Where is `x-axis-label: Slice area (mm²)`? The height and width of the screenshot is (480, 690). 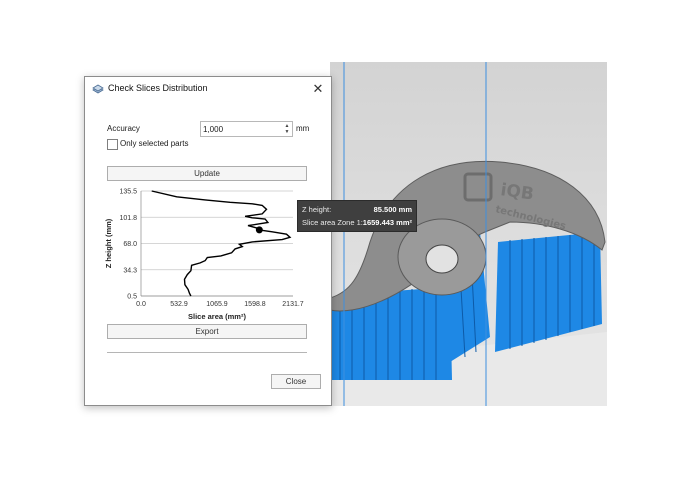
x-axis-label: Slice area (mm²) is located at coordinates (217, 316).